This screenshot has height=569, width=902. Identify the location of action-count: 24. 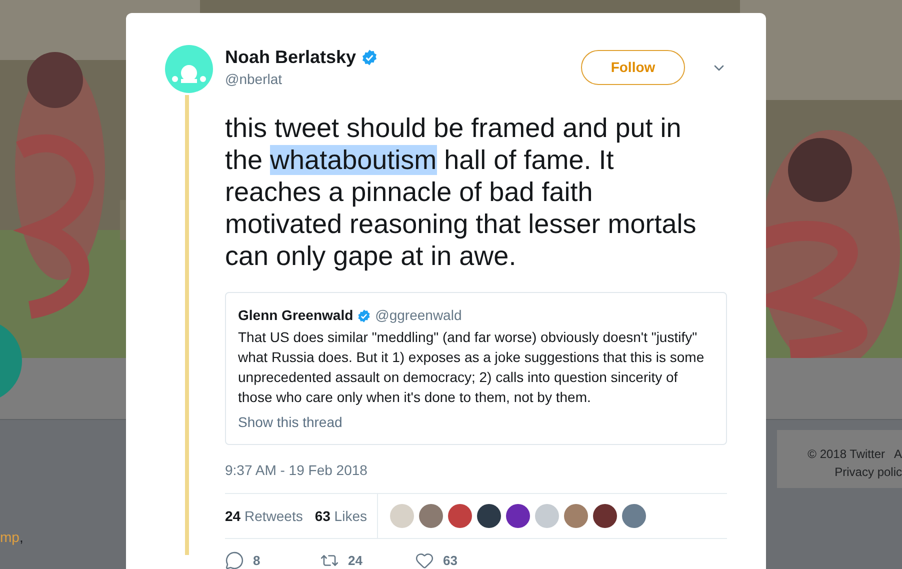
(355, 560).